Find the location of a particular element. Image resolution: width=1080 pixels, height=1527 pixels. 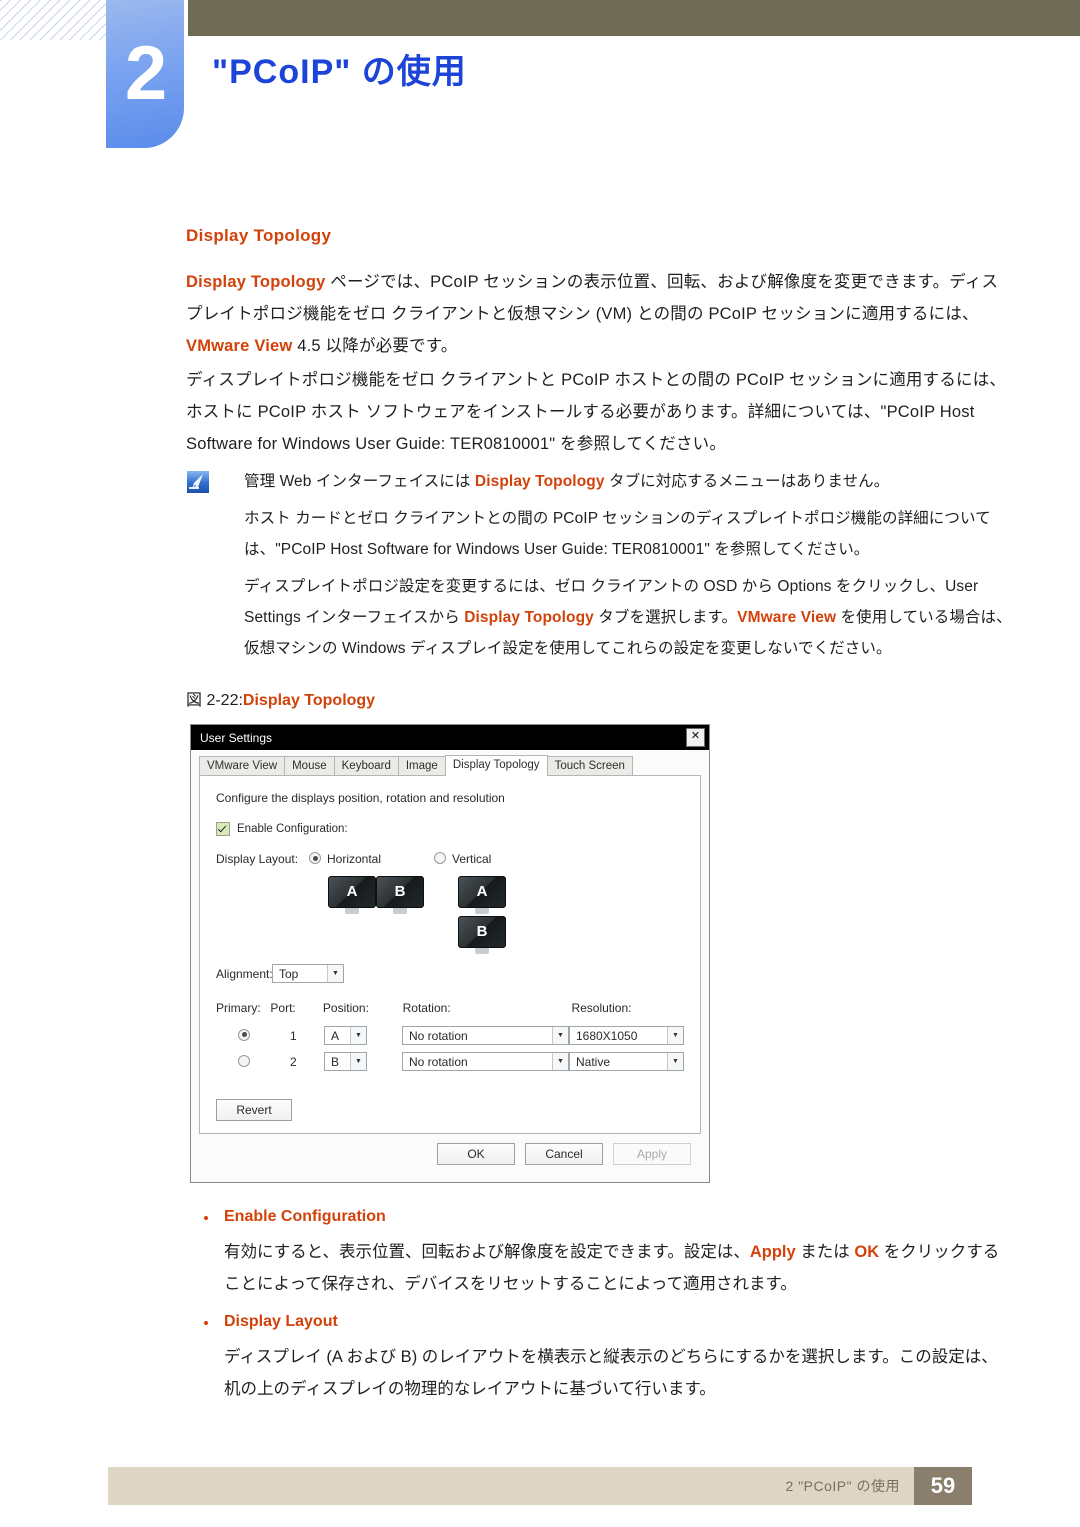

footer-bar: 2 "PCoIP" の使用 59 is located at coordinates (540, 1486).